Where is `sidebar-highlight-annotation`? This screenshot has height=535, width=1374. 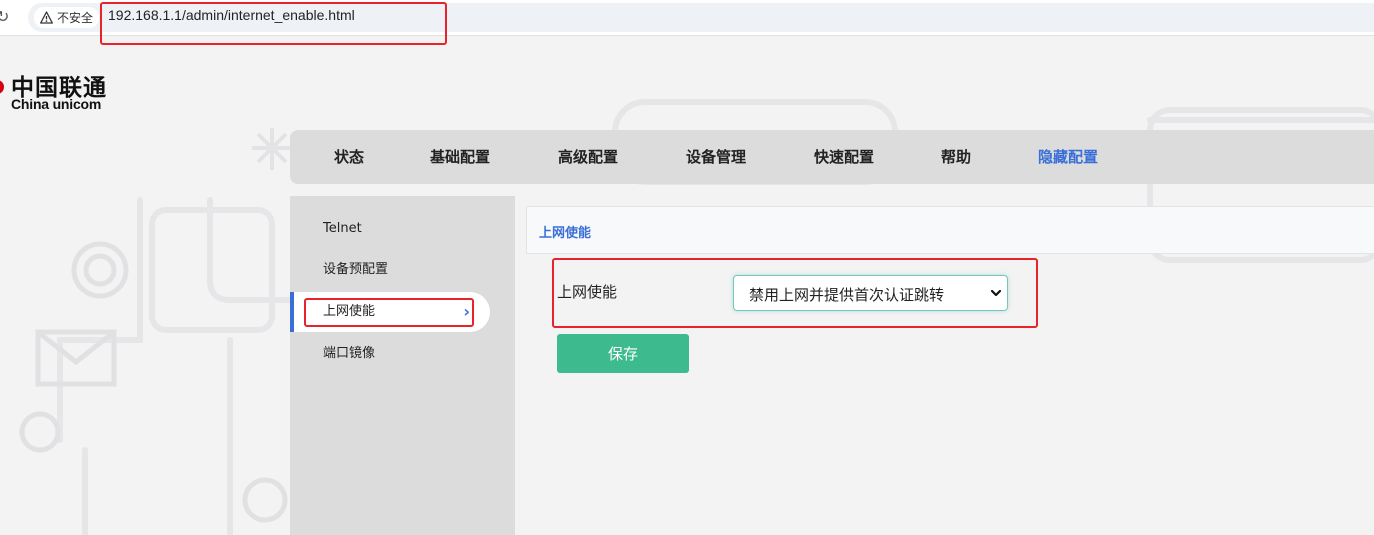
sidebar-highlight-annotation is located at coordinates (389, 312).